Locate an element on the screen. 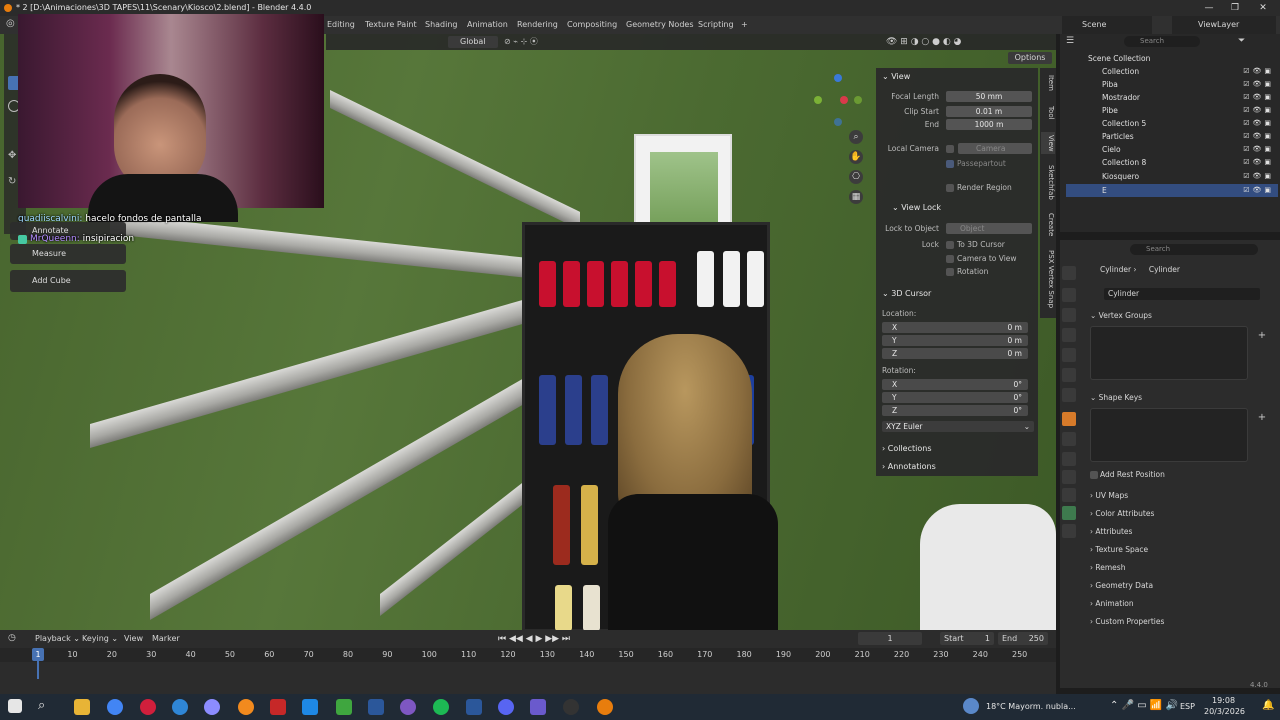  mesh-data-props-tab-icon is located at coordinates (1069, 513).